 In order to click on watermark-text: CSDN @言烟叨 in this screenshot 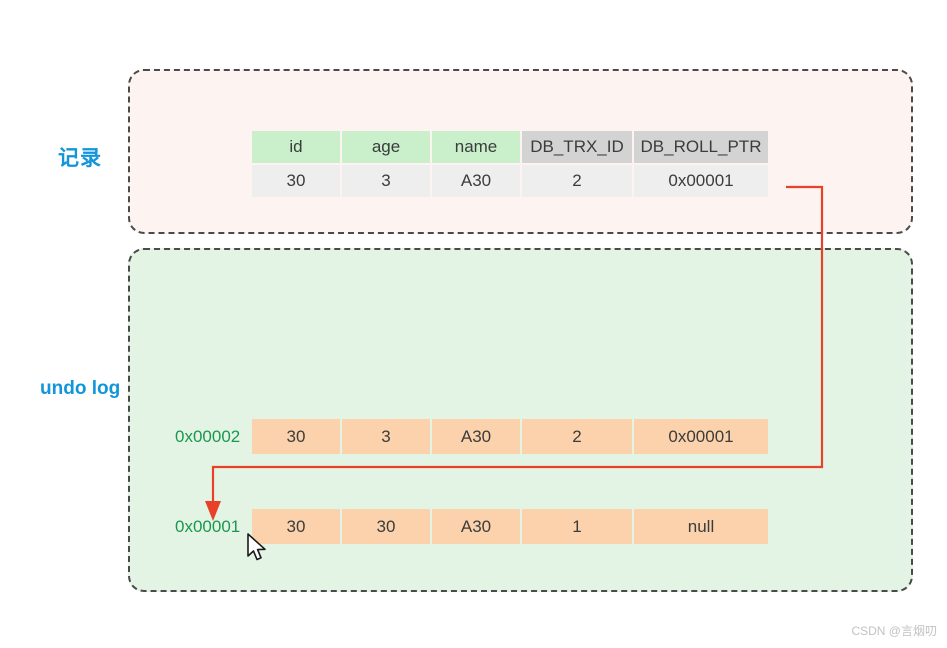, I will do `click(894, 631)`.